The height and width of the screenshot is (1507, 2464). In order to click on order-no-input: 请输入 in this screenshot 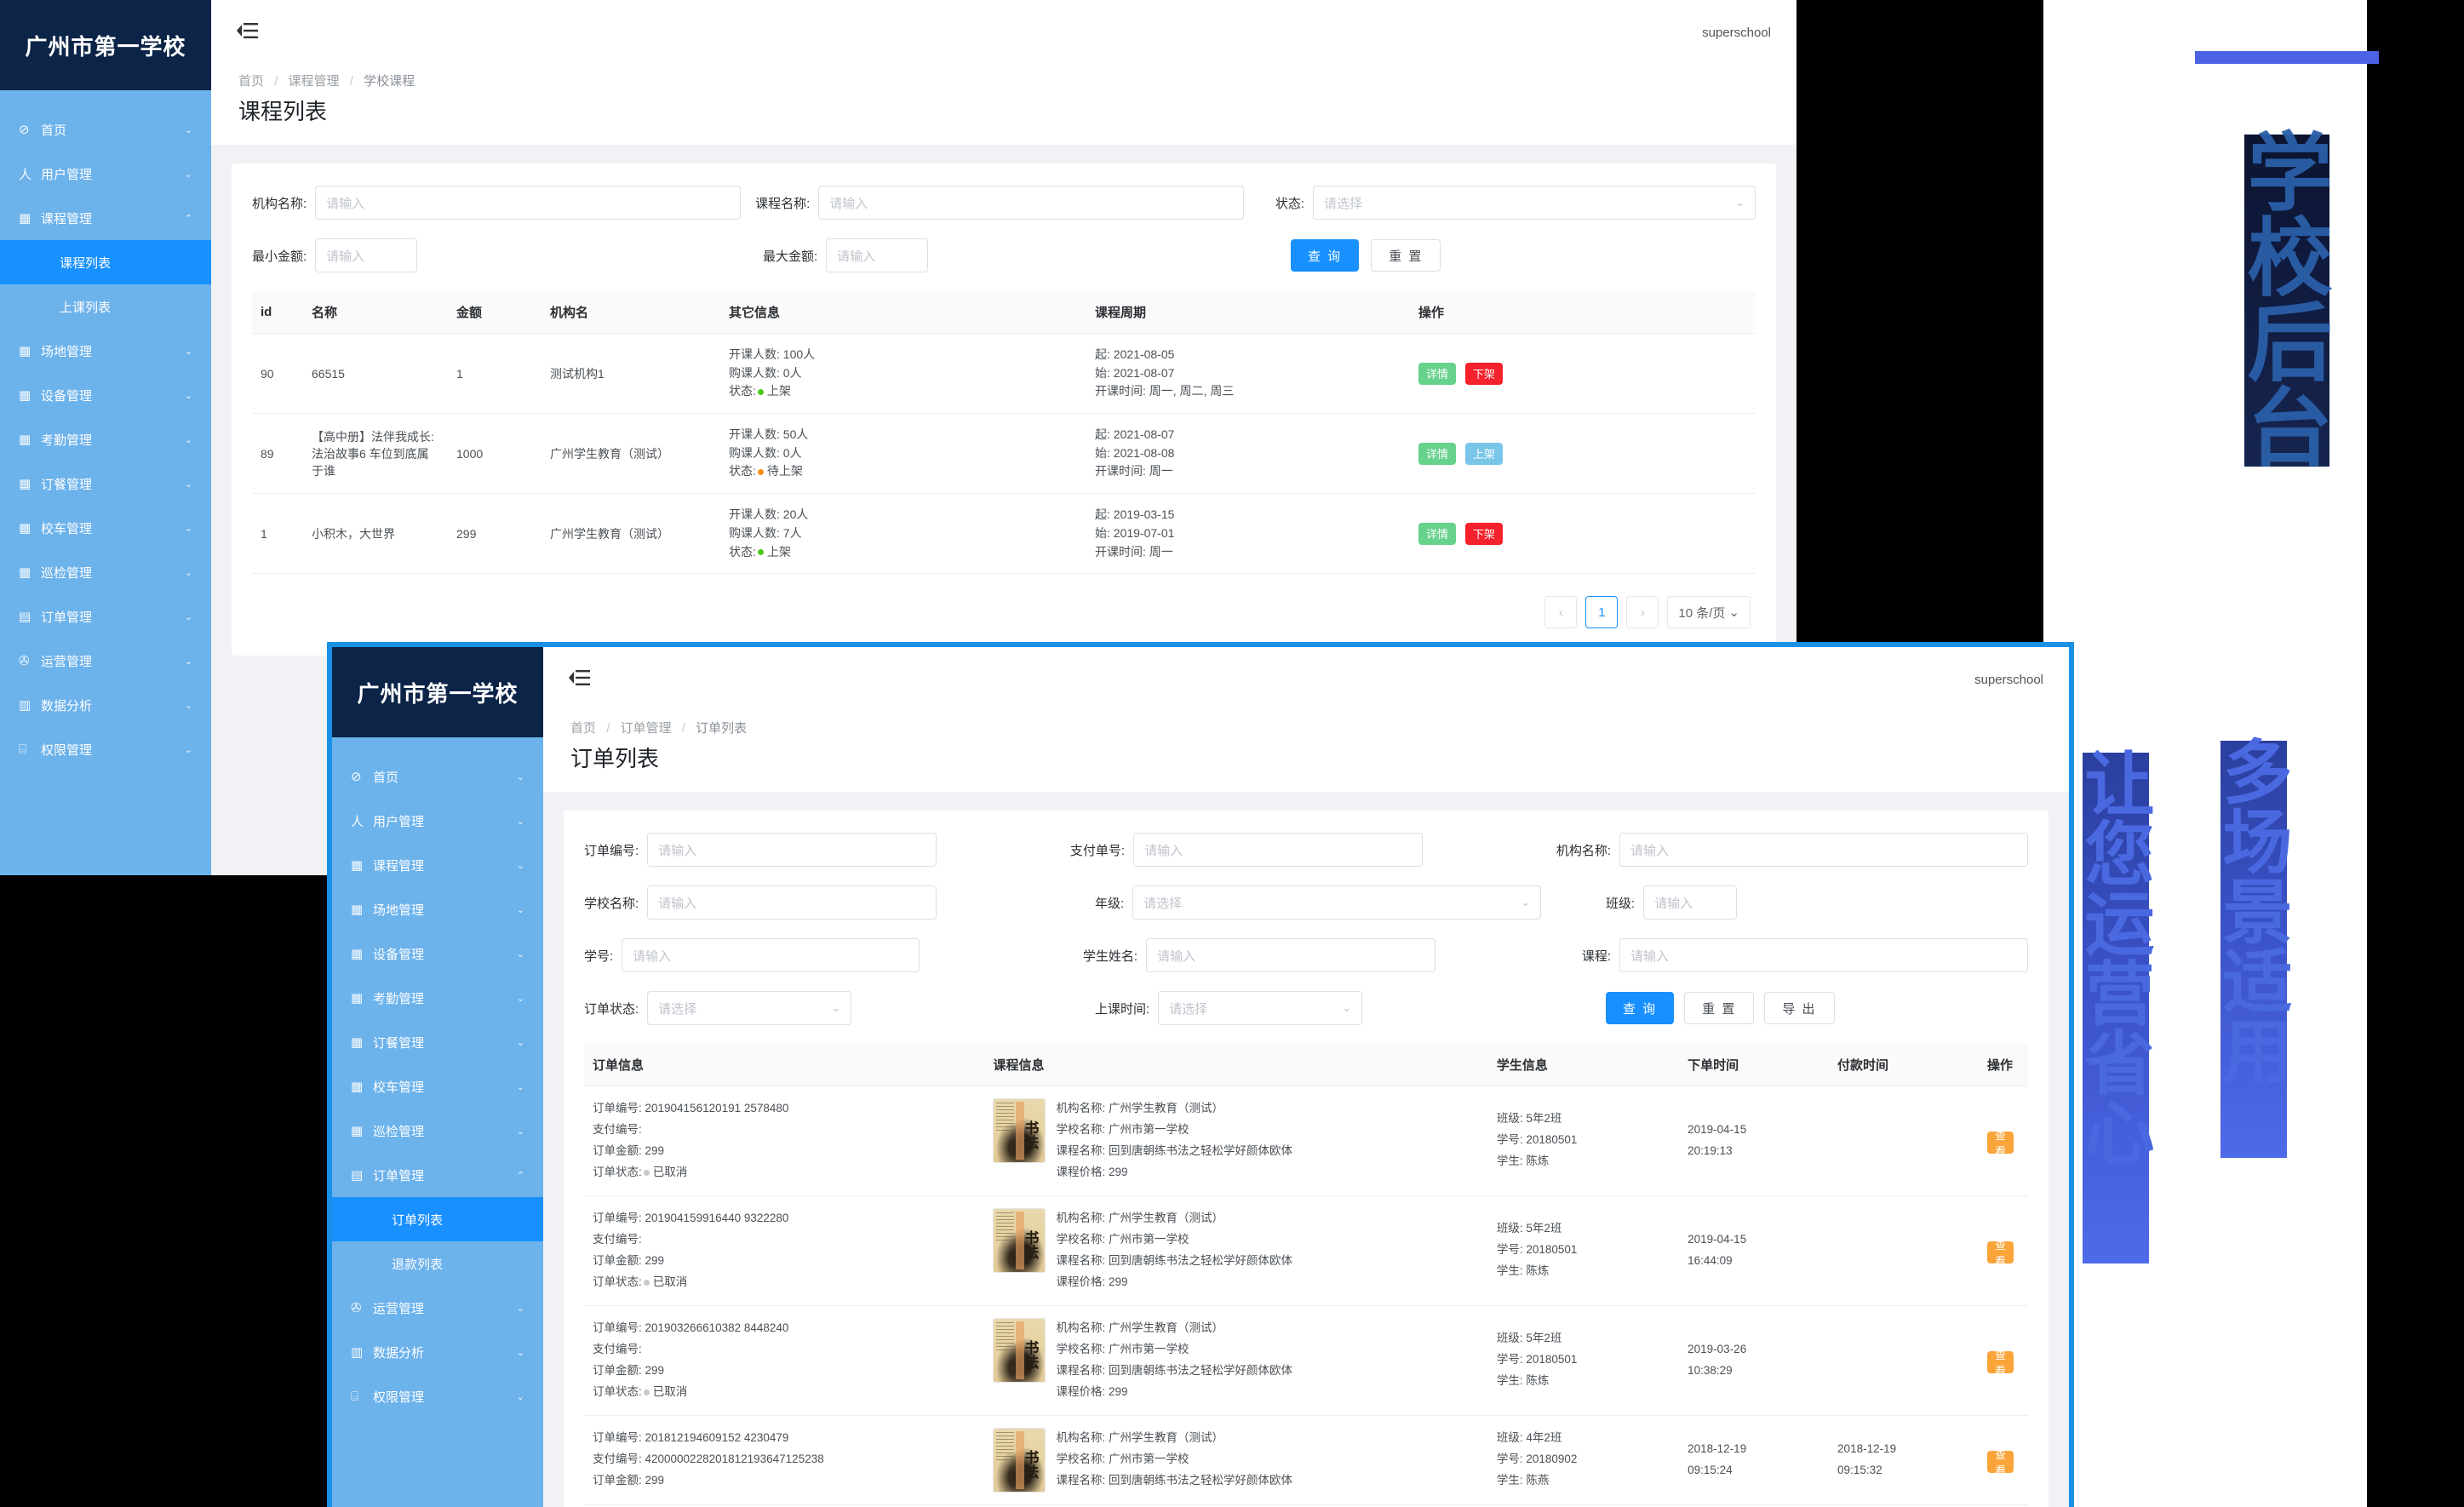, I will do `click(792, 850)`.